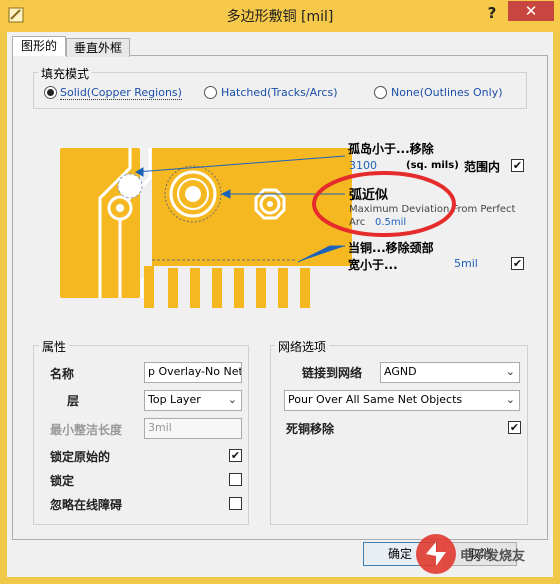  Describe the element at coordinates (86, 505) in the screenshot. I see `ignore-obstacles-label: 忽略在线障碍` at that location.